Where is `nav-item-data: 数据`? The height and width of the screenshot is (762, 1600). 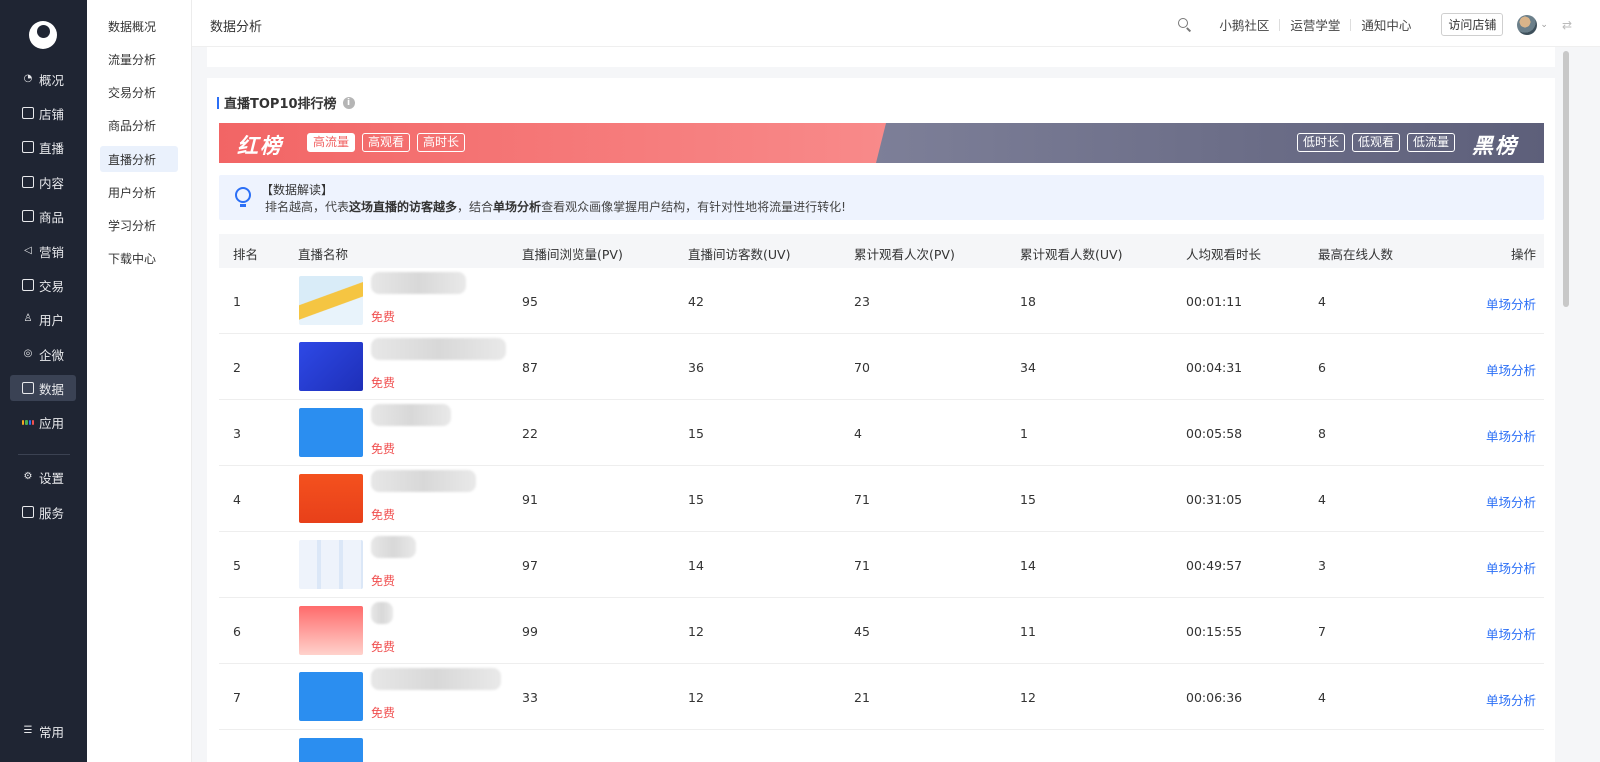
nav-item-data: 数据 is located at coordinates (43, 388).